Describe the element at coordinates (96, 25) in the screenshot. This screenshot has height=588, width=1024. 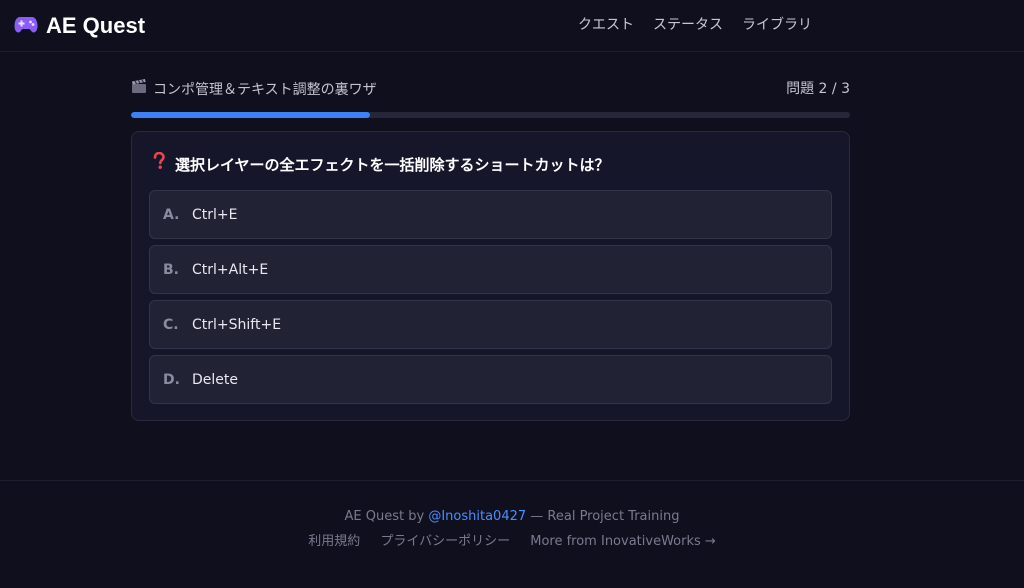
I see `logo-text: AE Quest` at that location.